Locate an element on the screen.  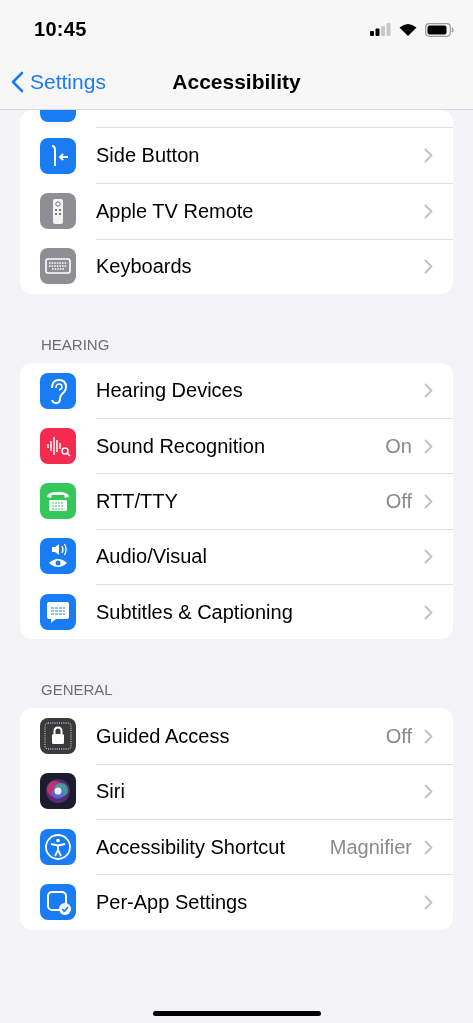
app-checkmark-icon is located at coordinates (58, 901).